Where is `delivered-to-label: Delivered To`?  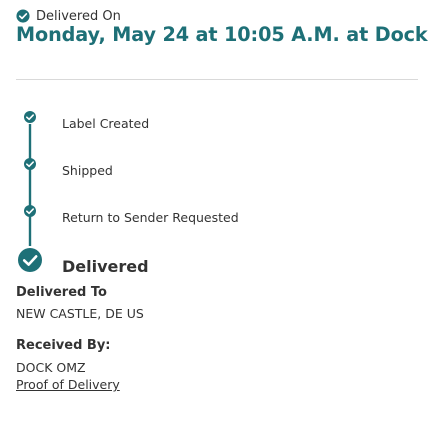
delivered-to-label: Delivered To is located at coordinates (61, 292).